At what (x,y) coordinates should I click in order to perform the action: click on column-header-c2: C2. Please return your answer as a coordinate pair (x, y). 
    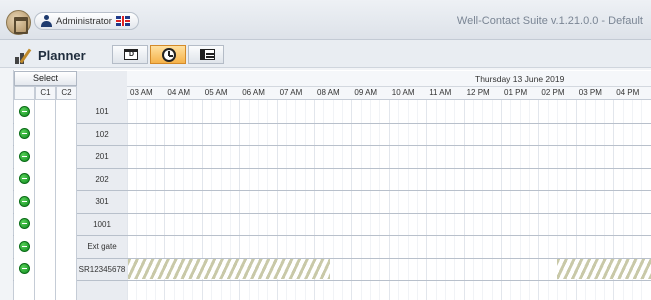
    Looking at the image, I should click on (66, 93).